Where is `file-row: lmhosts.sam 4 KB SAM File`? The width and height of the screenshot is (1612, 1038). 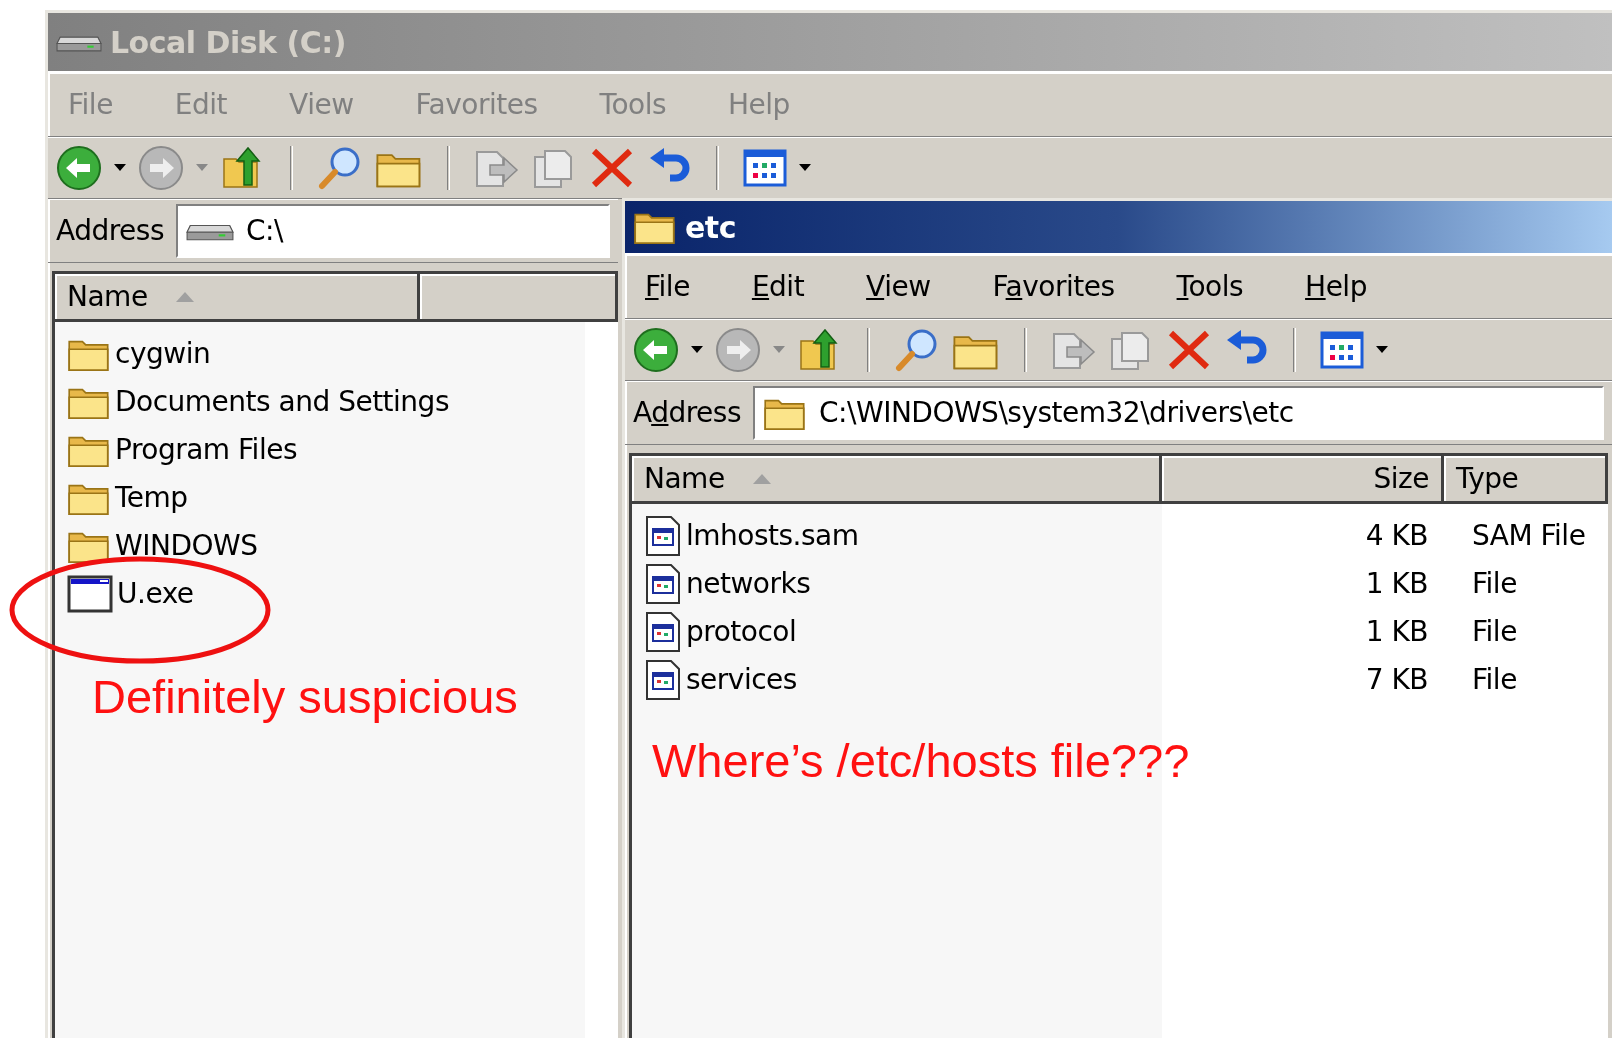
file-row: lmhosts.sam 4 KB SAM File is located at coordinates (1120, 536).